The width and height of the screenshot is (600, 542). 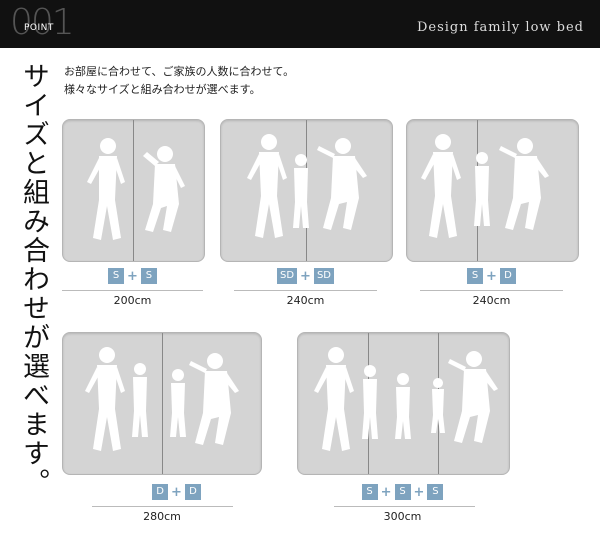 I want to click on header-bar: 001 POINT Design family low bed, so click(x=300, y=24).